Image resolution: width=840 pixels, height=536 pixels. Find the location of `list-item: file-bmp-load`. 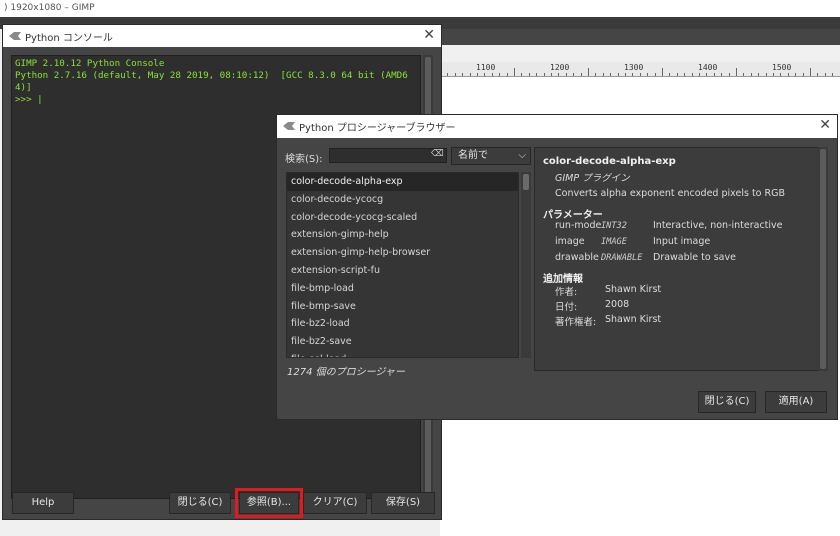

list-item: file-bmp-load is located at coordinates (402, 289).